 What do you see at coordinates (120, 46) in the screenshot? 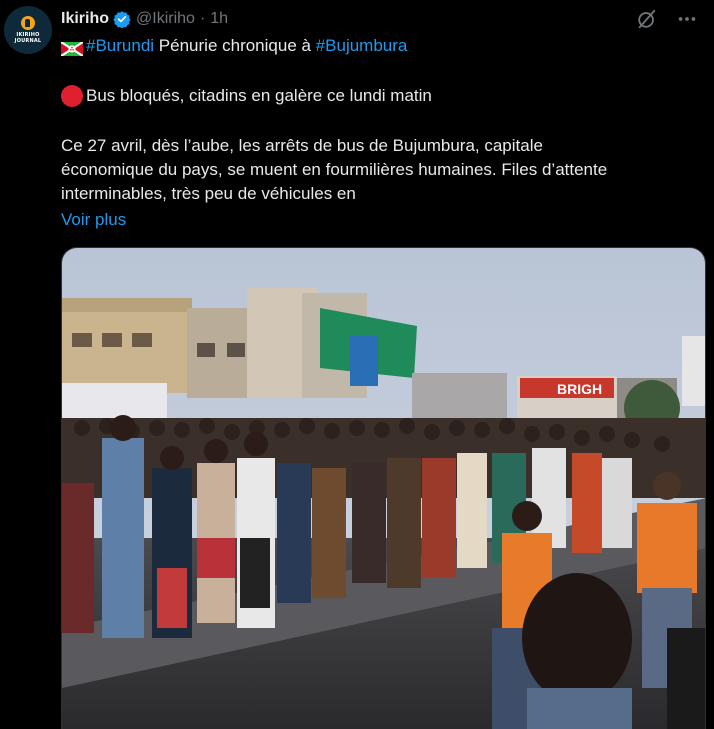
I see `hashtag-burundi: #Burundi` at bounding box center [120, 46].